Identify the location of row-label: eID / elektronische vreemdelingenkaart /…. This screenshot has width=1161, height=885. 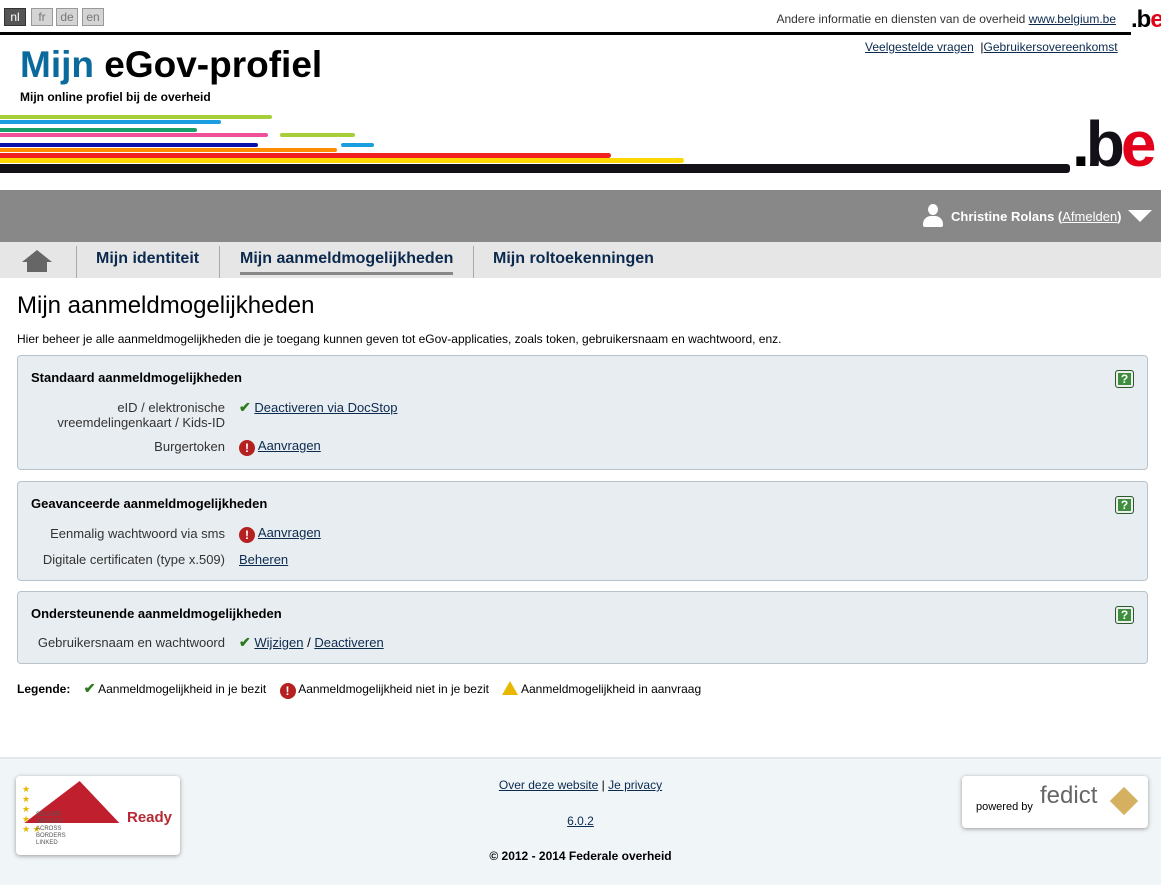
(141, 415).